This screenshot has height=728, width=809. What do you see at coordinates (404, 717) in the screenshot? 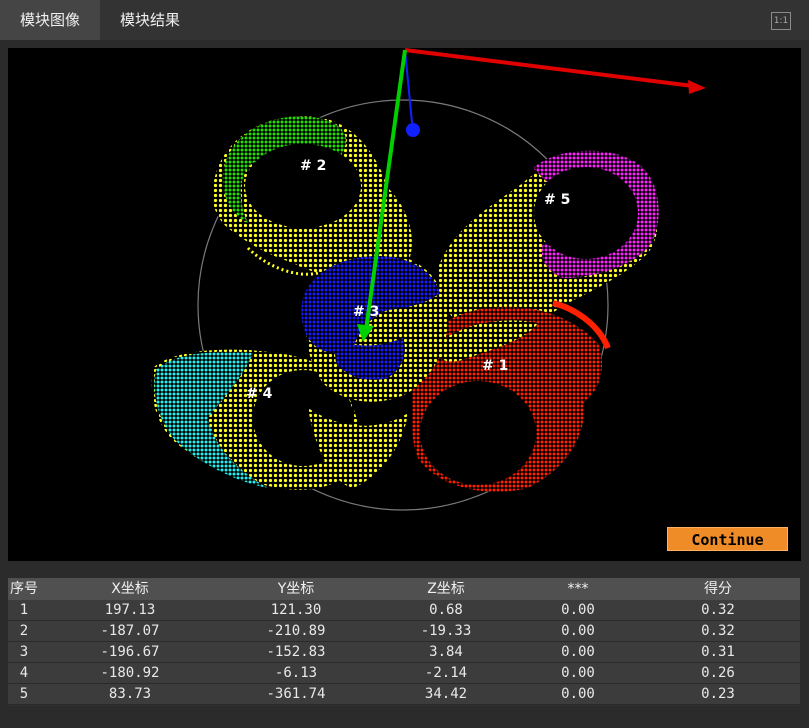
I see `bottom-strip` at bounding box center [404, 717].